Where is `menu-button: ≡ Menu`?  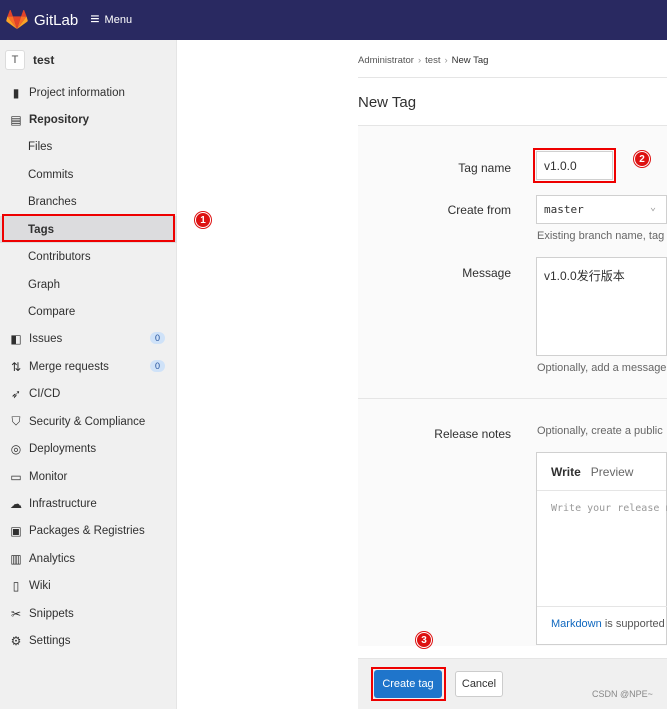 menu-button: ≡ Menu is located at coordinates (111, 20).